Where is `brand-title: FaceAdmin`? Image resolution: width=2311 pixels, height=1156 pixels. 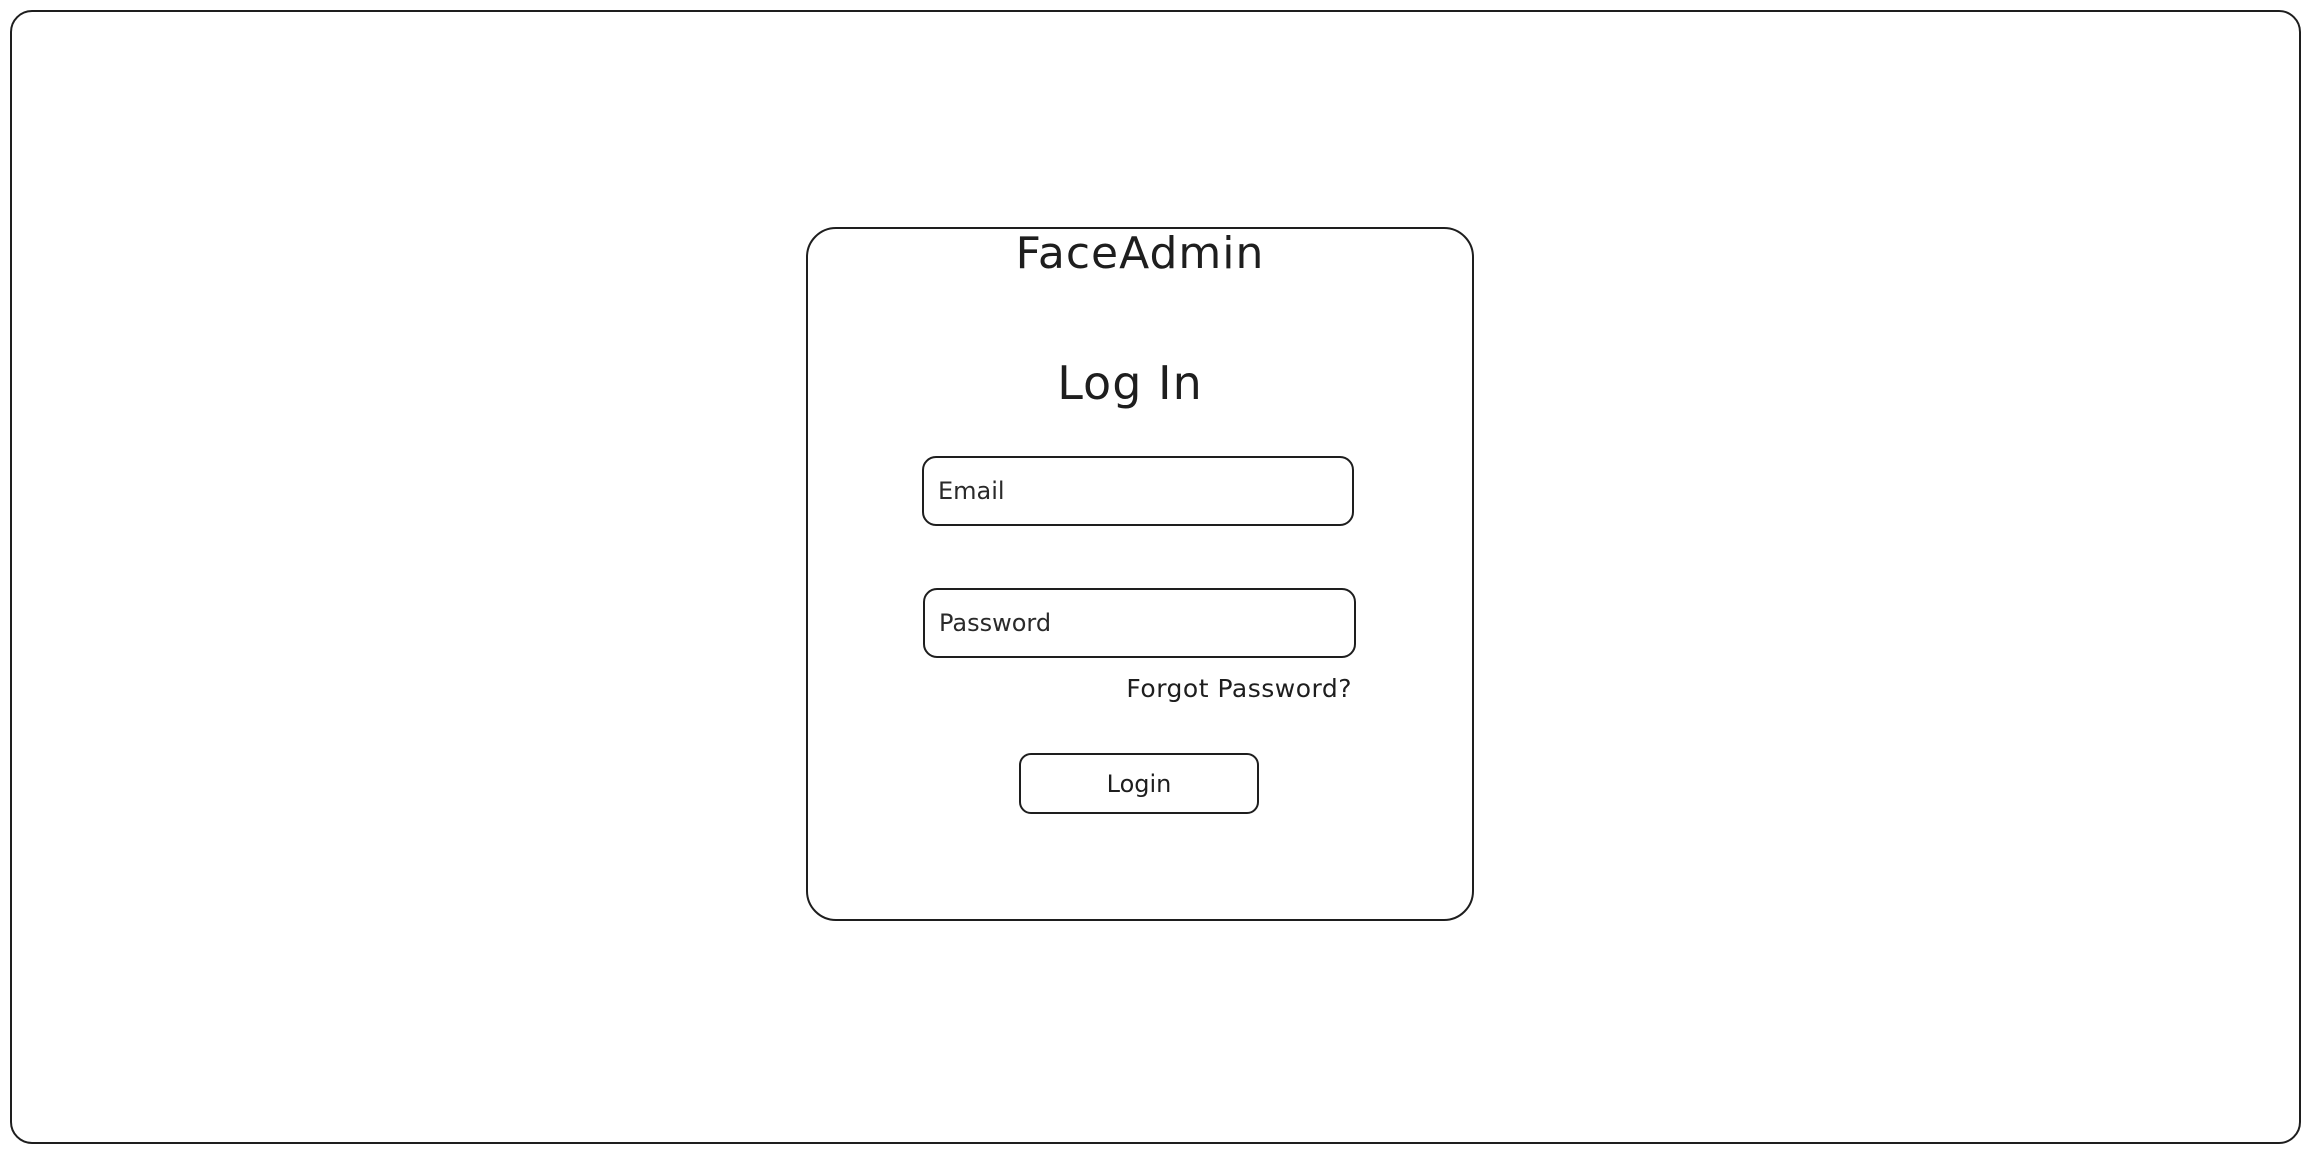 brand-title: FaceAdmin is located at coordinates (1140, 253).